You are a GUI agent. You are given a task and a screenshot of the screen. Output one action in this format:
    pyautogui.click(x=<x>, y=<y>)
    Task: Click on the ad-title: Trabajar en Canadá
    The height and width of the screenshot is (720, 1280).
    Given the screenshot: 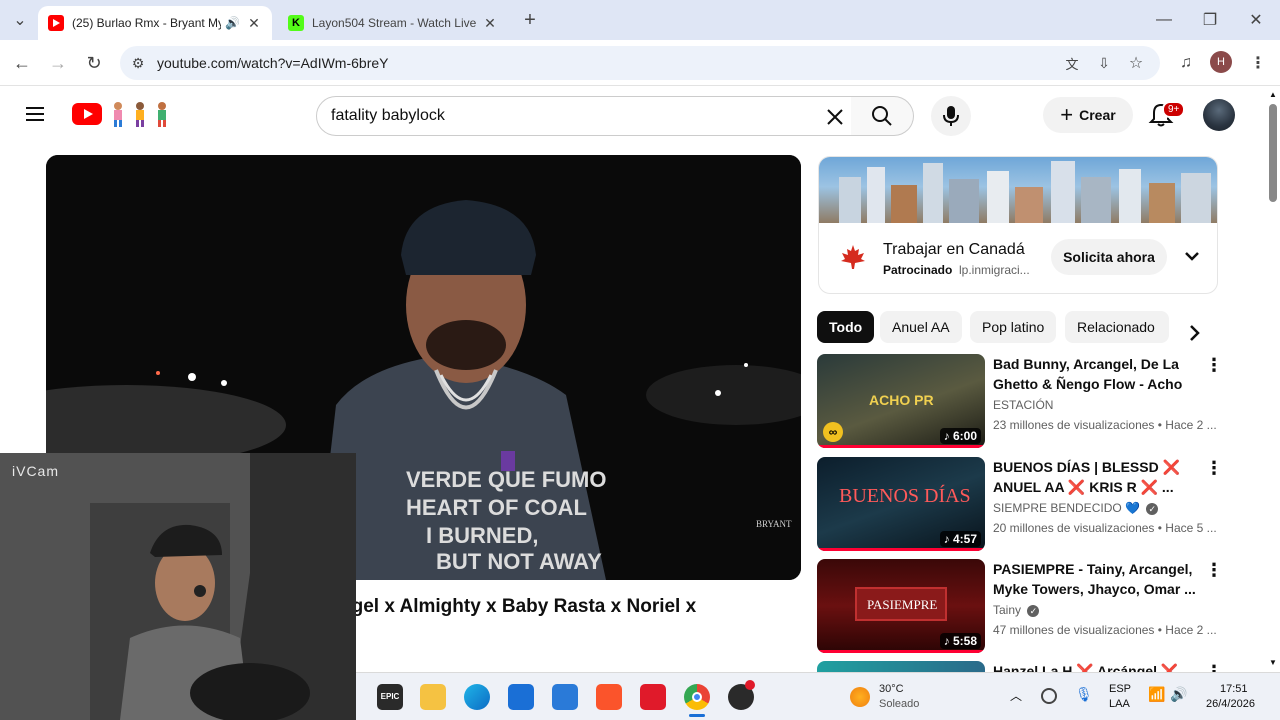 What is the action you would take?
    pyautogui.click(x=954, y=250)
    